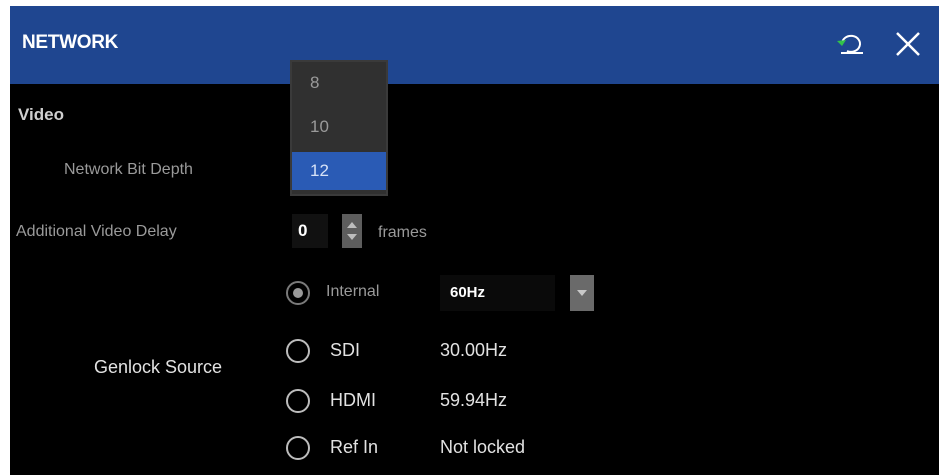 The image size is (939, 475). What do you see at coordinates (345, 350) in the screenshot?
I see `genlock-sdi-label: SDI` at bounding box center [345, 350].